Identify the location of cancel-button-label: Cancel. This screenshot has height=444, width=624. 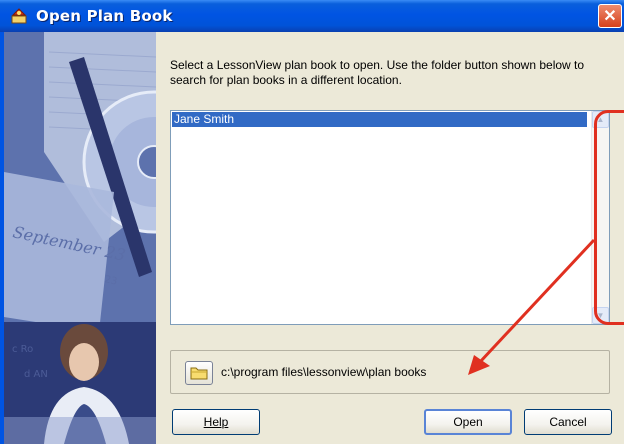
(568, 422).